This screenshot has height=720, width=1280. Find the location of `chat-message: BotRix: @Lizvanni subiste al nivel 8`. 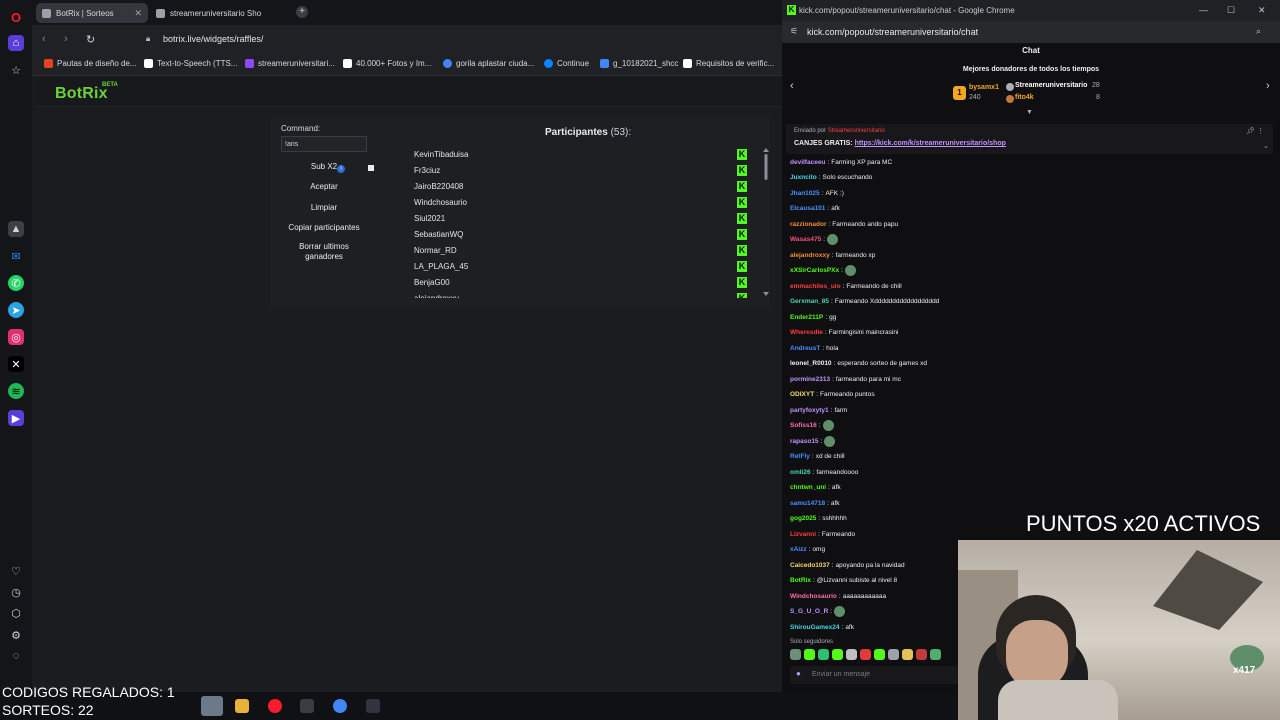

chat-message: BotRix: @Lizvanni subiste al nivel 8 is located at coordinates (843, 581).